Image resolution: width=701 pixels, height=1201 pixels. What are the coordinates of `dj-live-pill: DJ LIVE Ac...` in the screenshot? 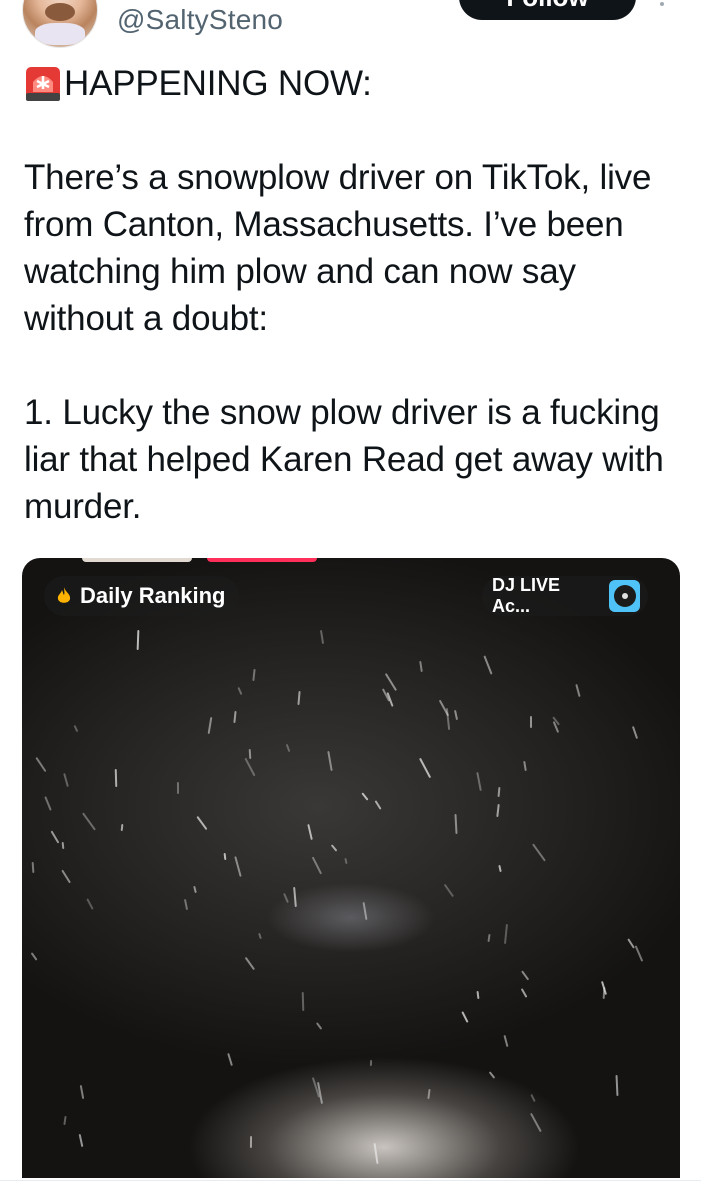 It's located at (565, 595).